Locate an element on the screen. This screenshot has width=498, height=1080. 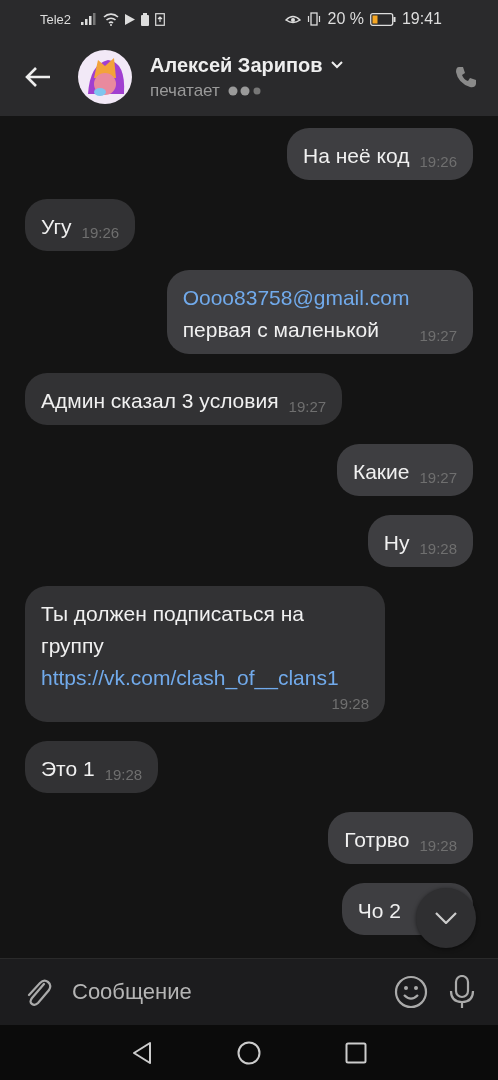
avatar-icon is located at coordinates (105, 77).